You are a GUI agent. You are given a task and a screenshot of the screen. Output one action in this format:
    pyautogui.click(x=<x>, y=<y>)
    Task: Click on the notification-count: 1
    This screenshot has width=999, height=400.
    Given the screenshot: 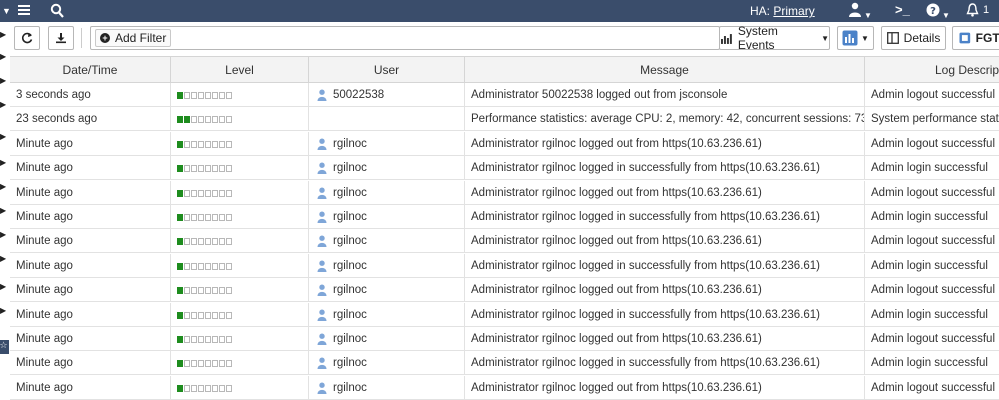 What is the action you would take?
    pyautogui.click(x=986, y=10)
    